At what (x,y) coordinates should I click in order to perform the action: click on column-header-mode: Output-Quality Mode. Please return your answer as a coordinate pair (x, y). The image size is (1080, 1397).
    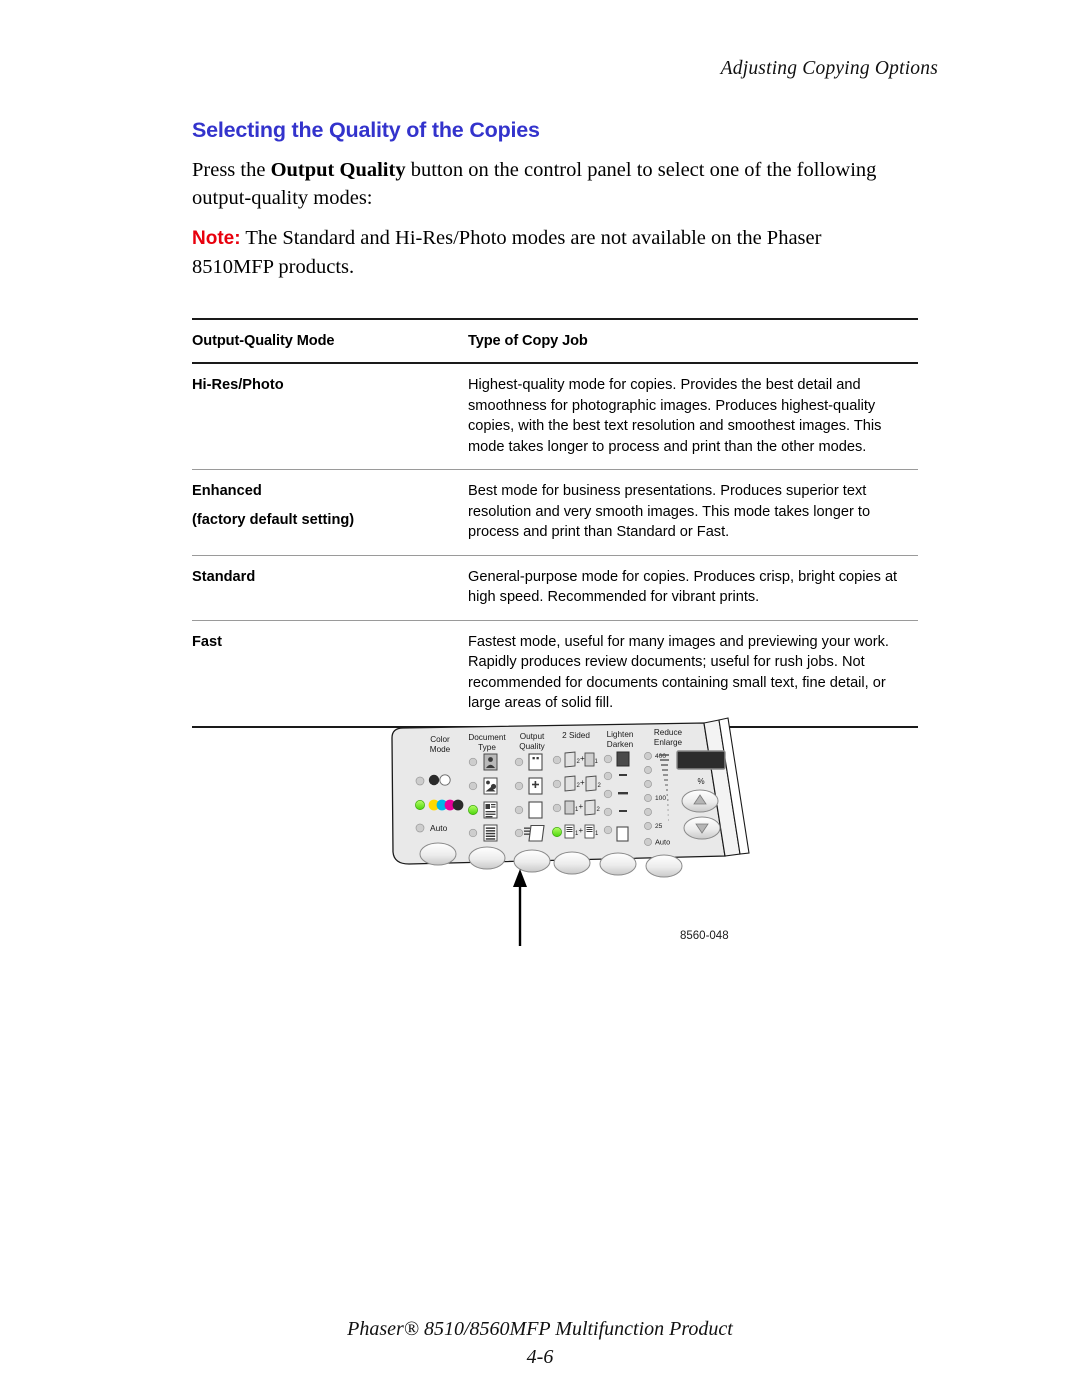
    Looking at the image, I should click on (326, 341).